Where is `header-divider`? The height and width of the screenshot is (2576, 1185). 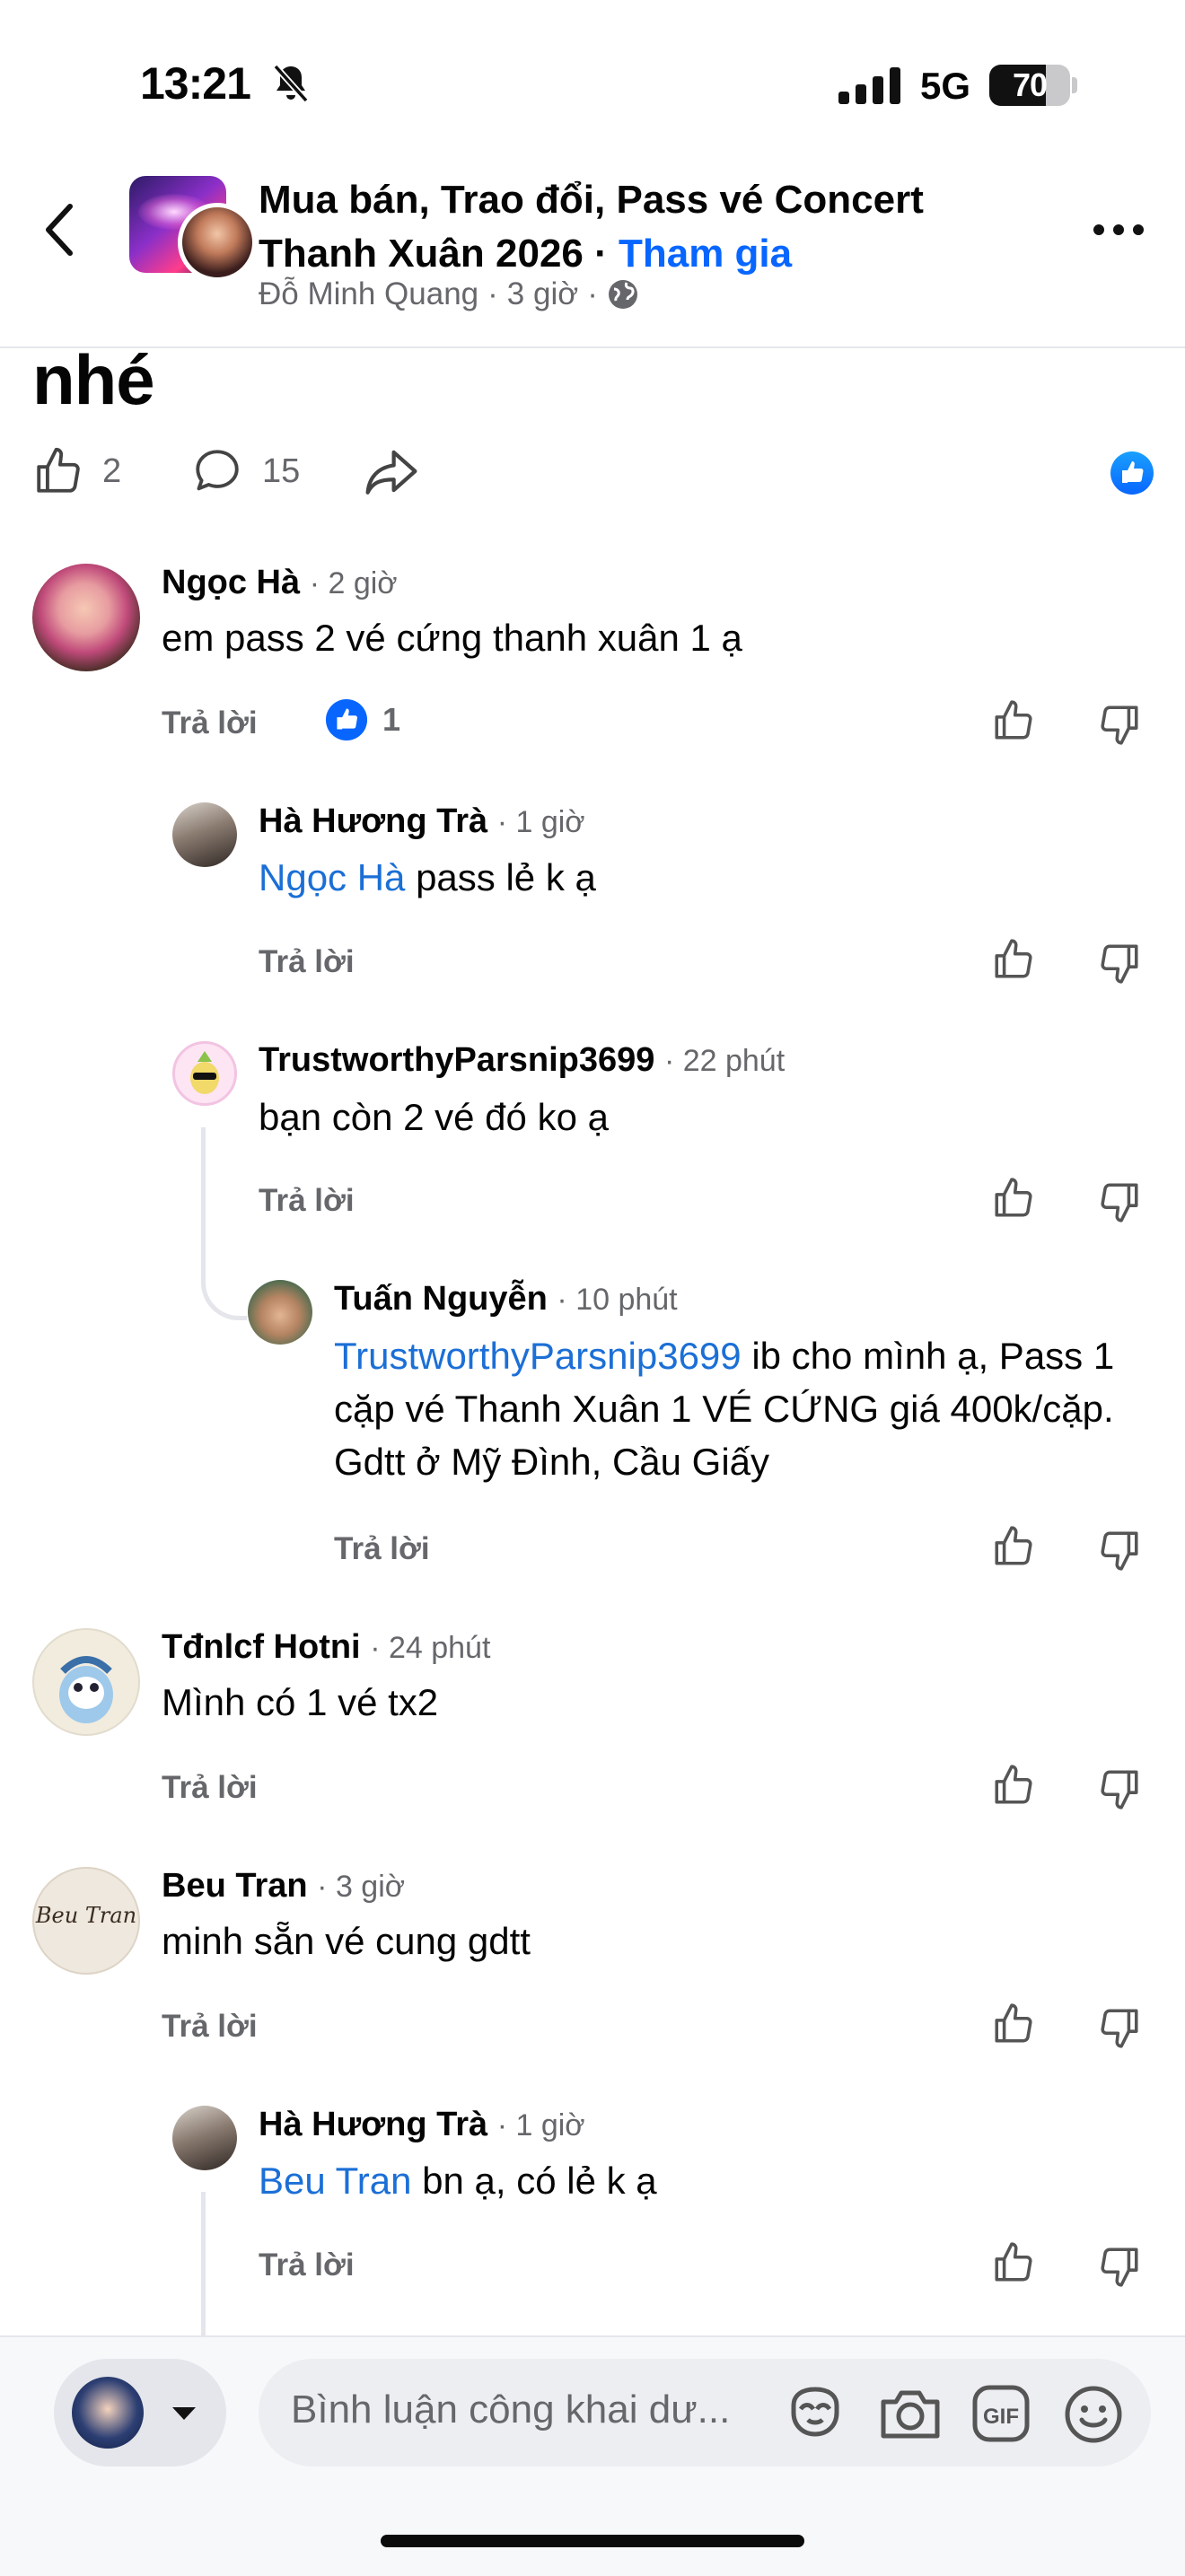
header-divider is located at coordinates (592, 347).